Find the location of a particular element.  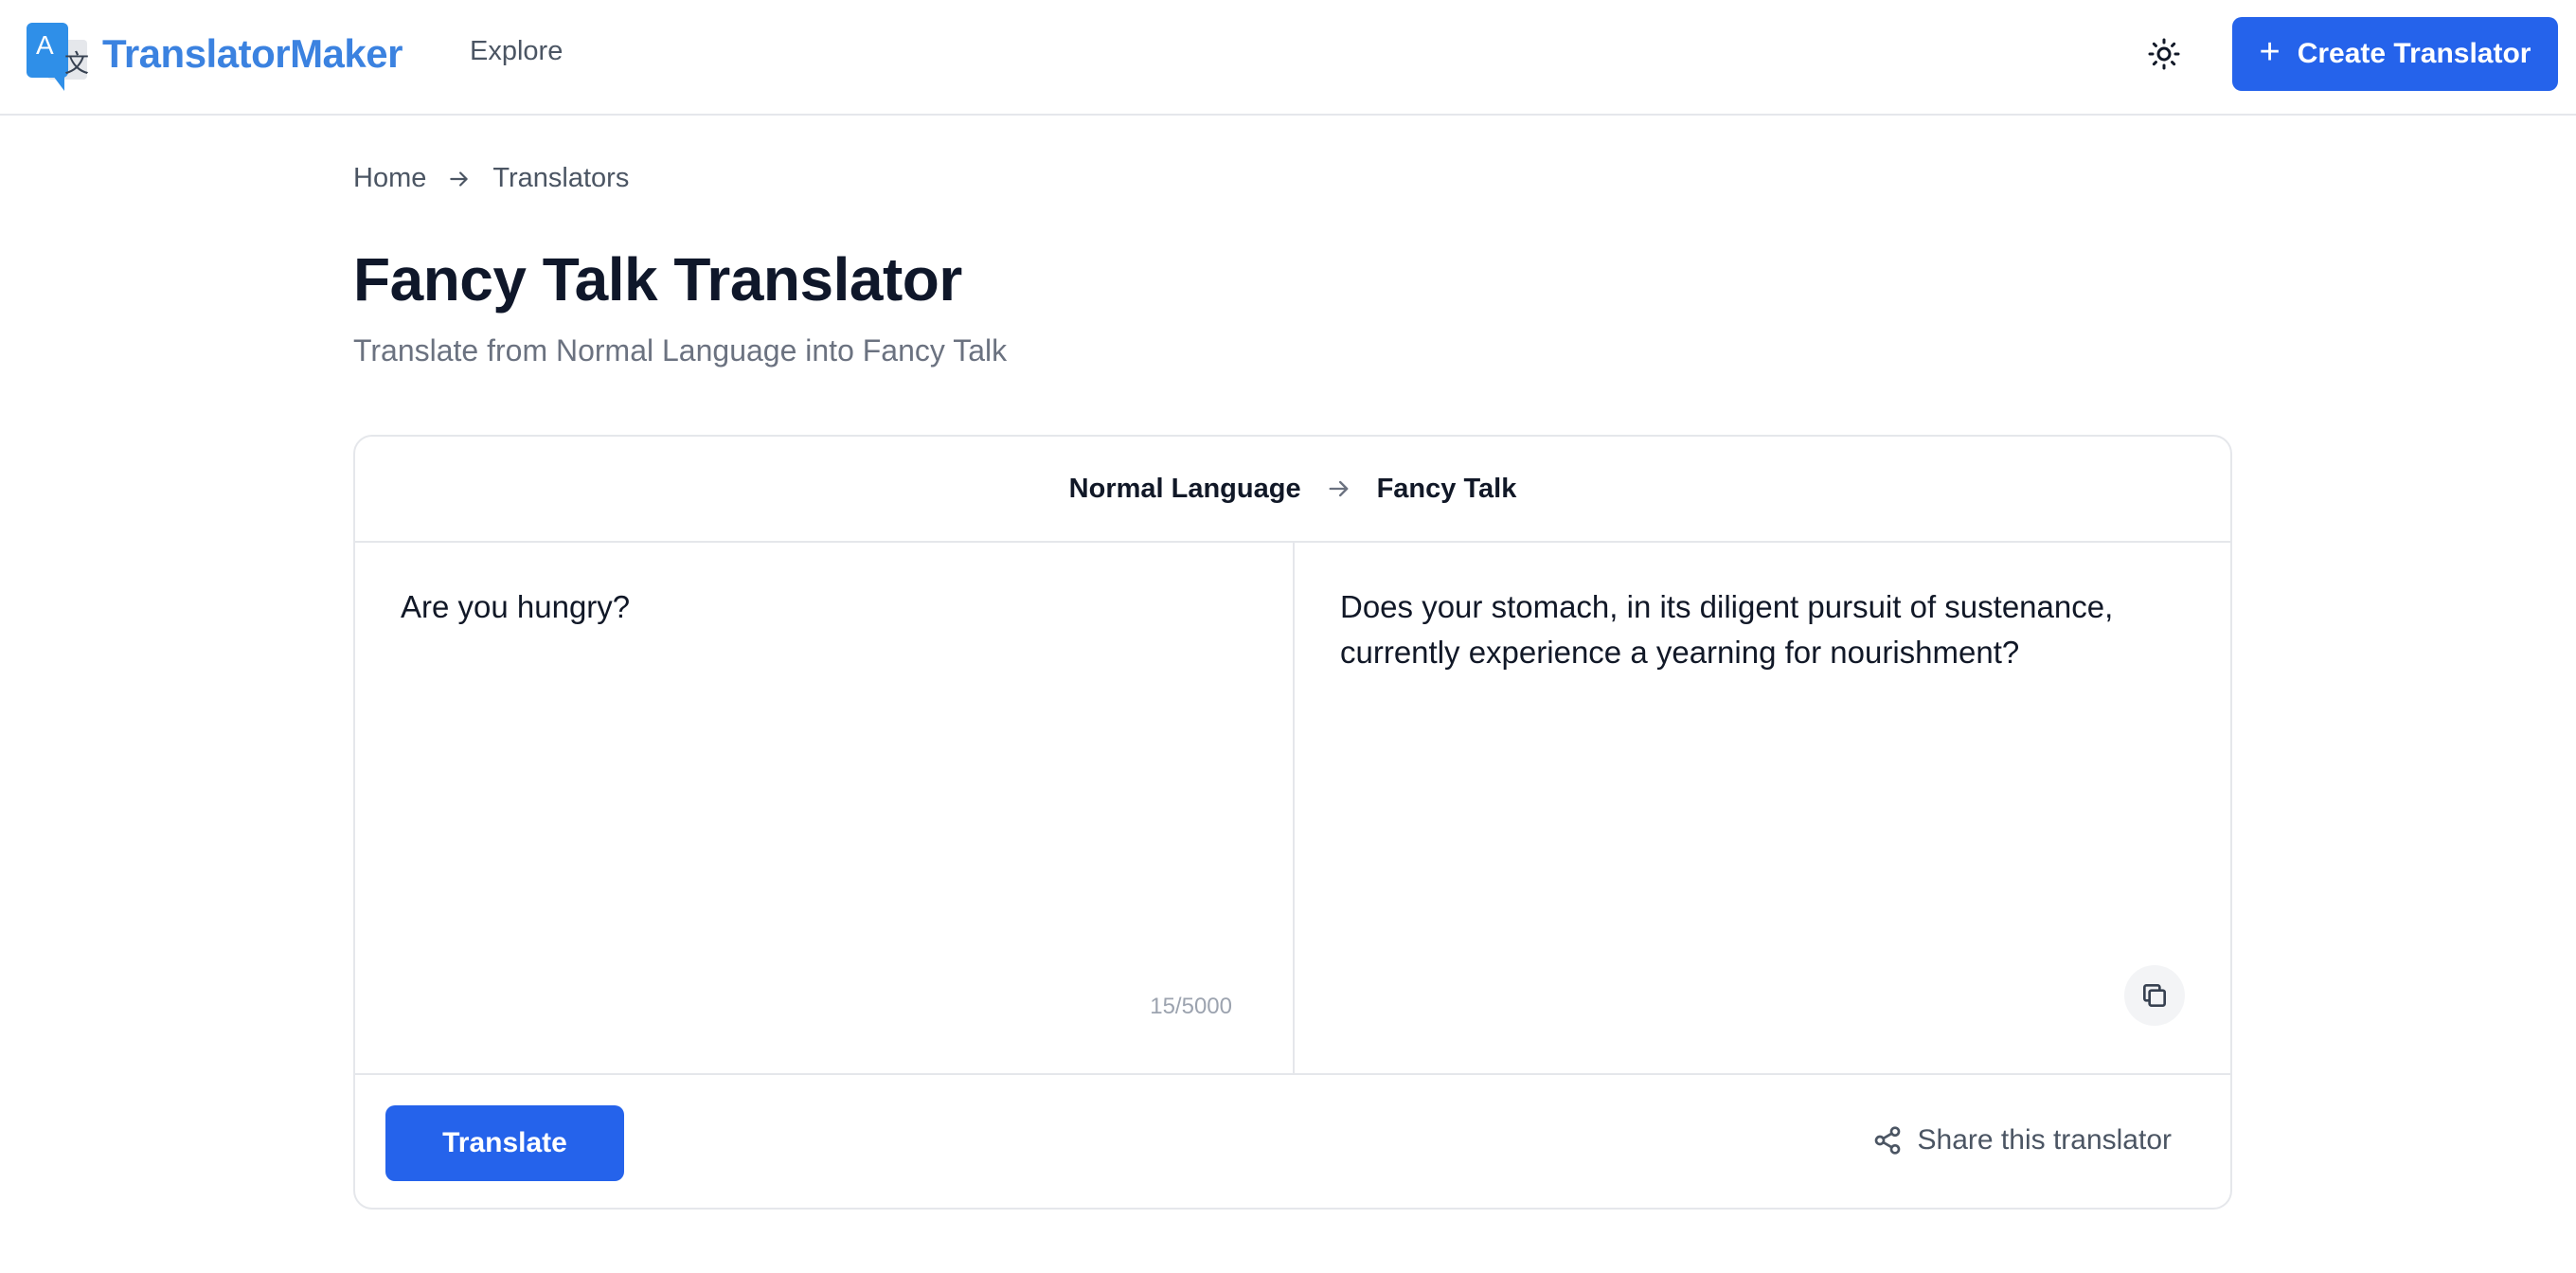

brand-logo-link: A 文 TranslatorMaker is located at coordinates (214, 57).